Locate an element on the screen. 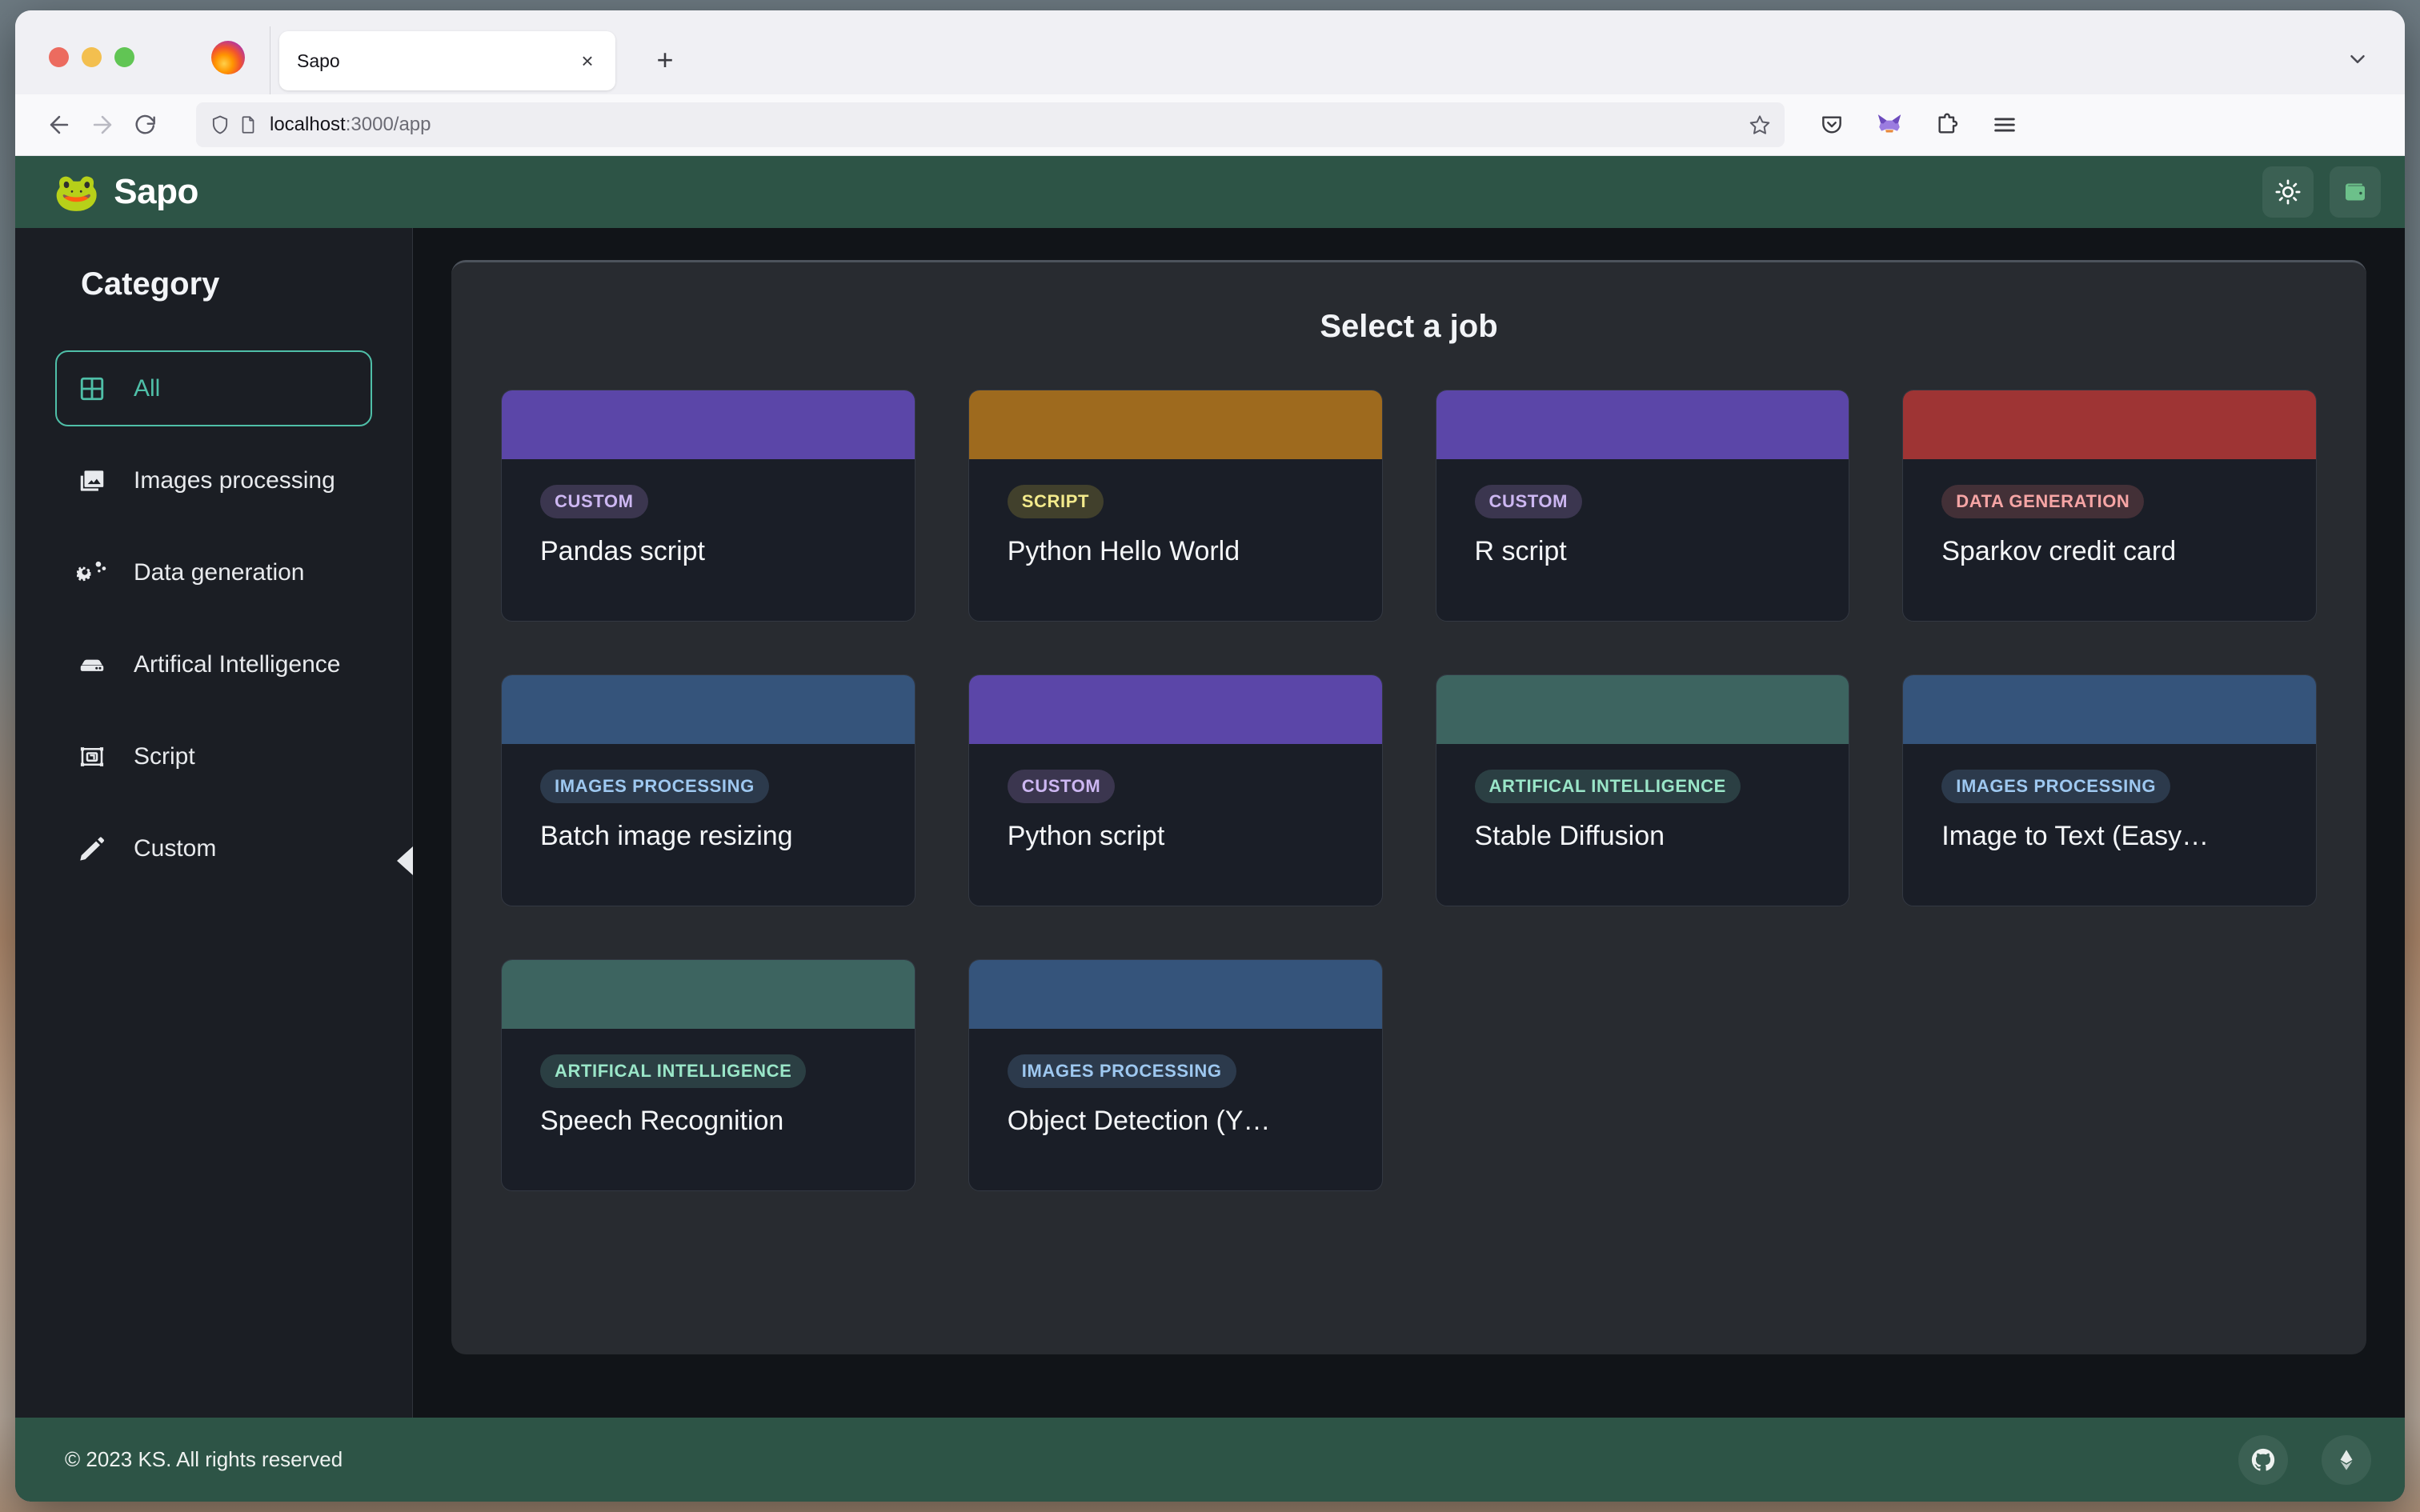 The image size is (2420, 1512). sidebar-item-artifical-intelligence: Artifical Intelligence is located at coordinates (213, 664).